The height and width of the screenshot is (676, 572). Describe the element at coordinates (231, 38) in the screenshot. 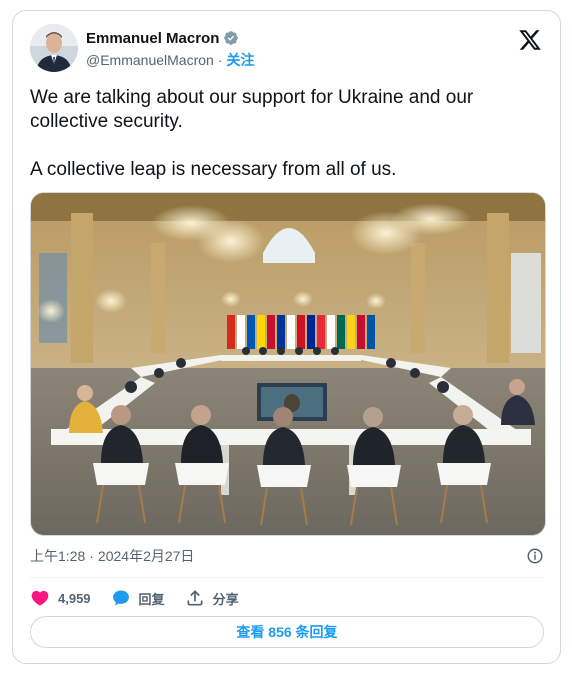

I see `verified-badge-icon` at that location.